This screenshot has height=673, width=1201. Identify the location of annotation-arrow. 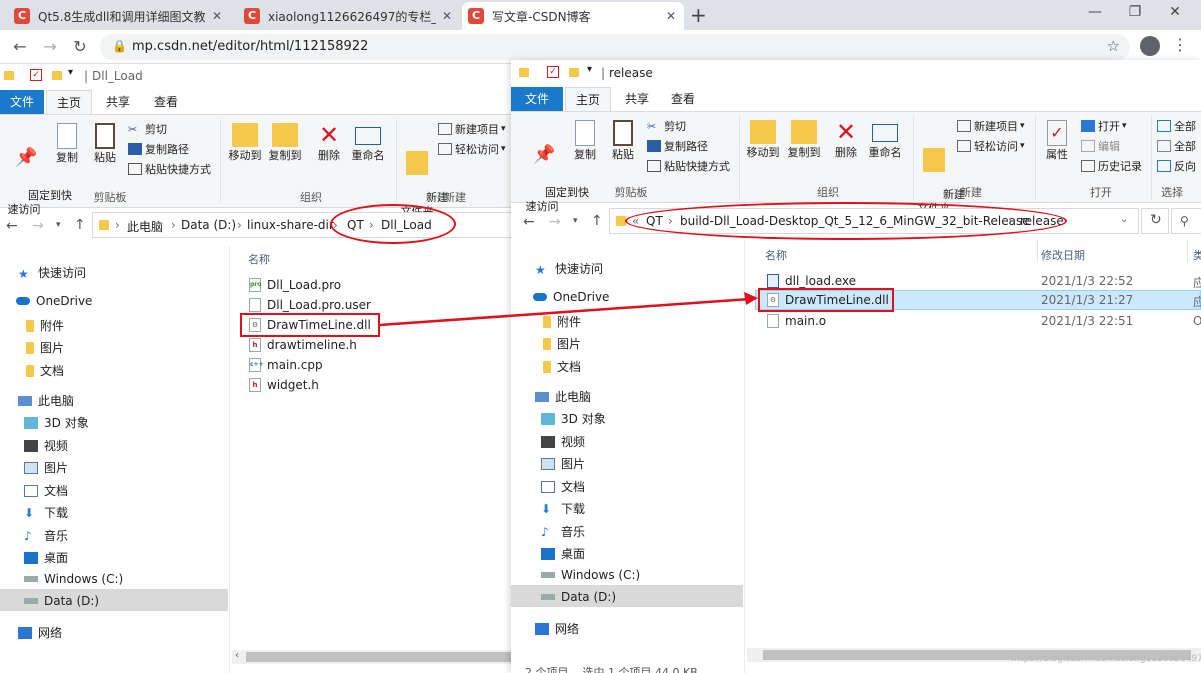
(568, 309).